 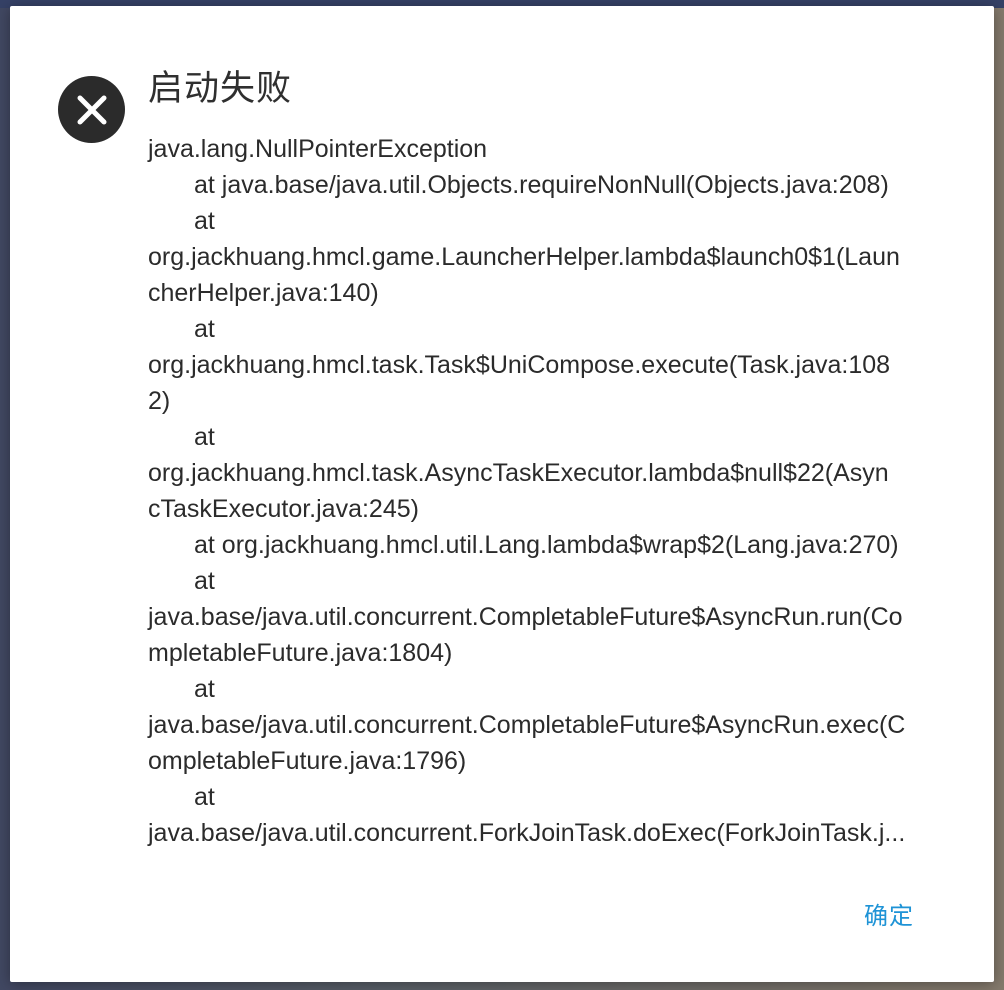 I want to click on message-line: java.lang.NullPointerException, so click(x=318, y=149).